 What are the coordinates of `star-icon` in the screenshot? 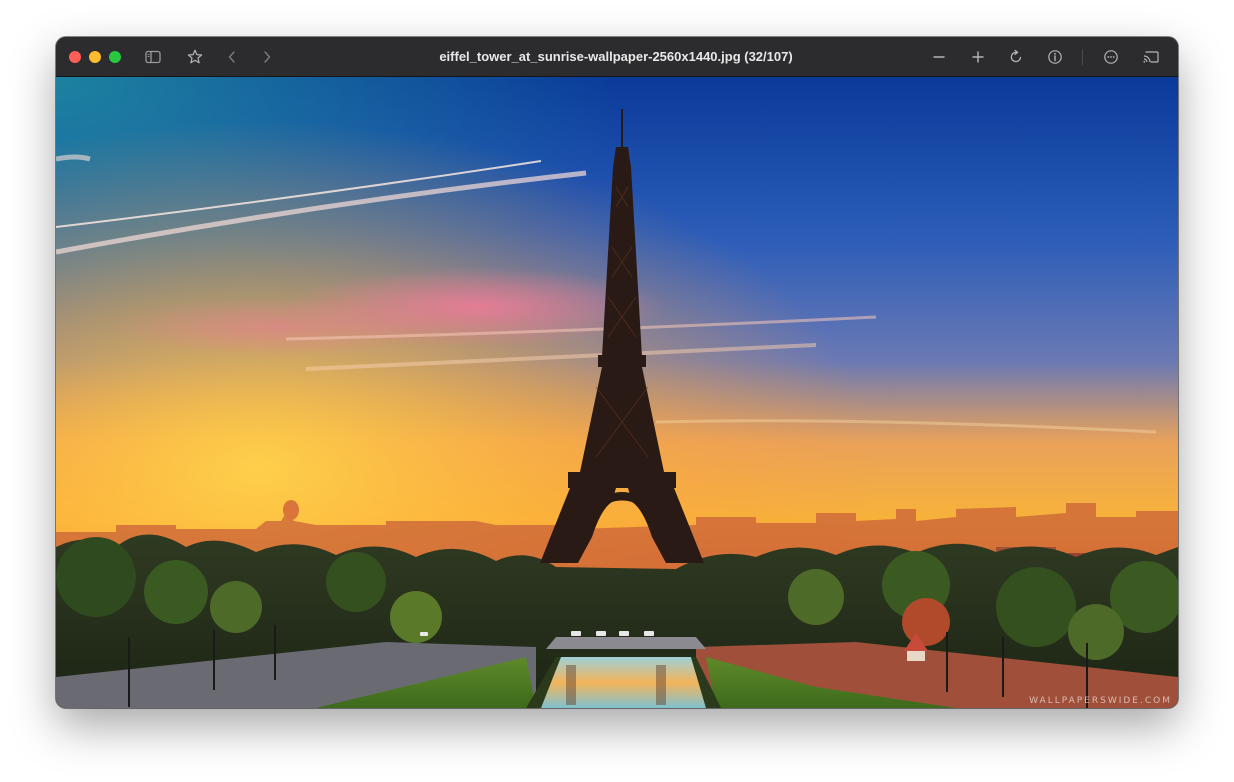 It's located at (195, 56).